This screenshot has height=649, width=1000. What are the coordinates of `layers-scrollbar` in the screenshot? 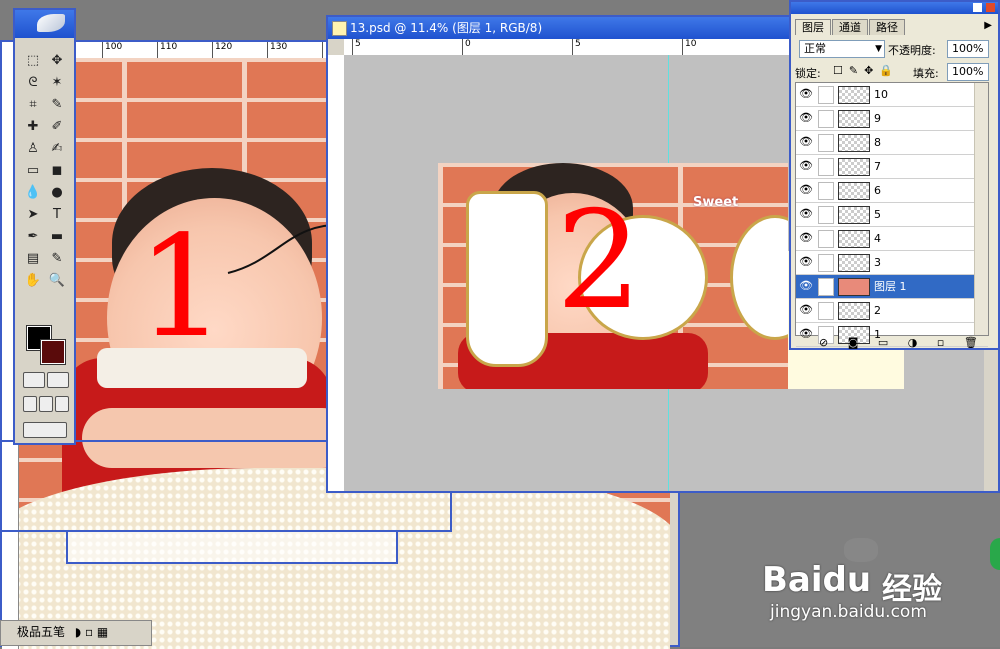 It's located at (981, 209).